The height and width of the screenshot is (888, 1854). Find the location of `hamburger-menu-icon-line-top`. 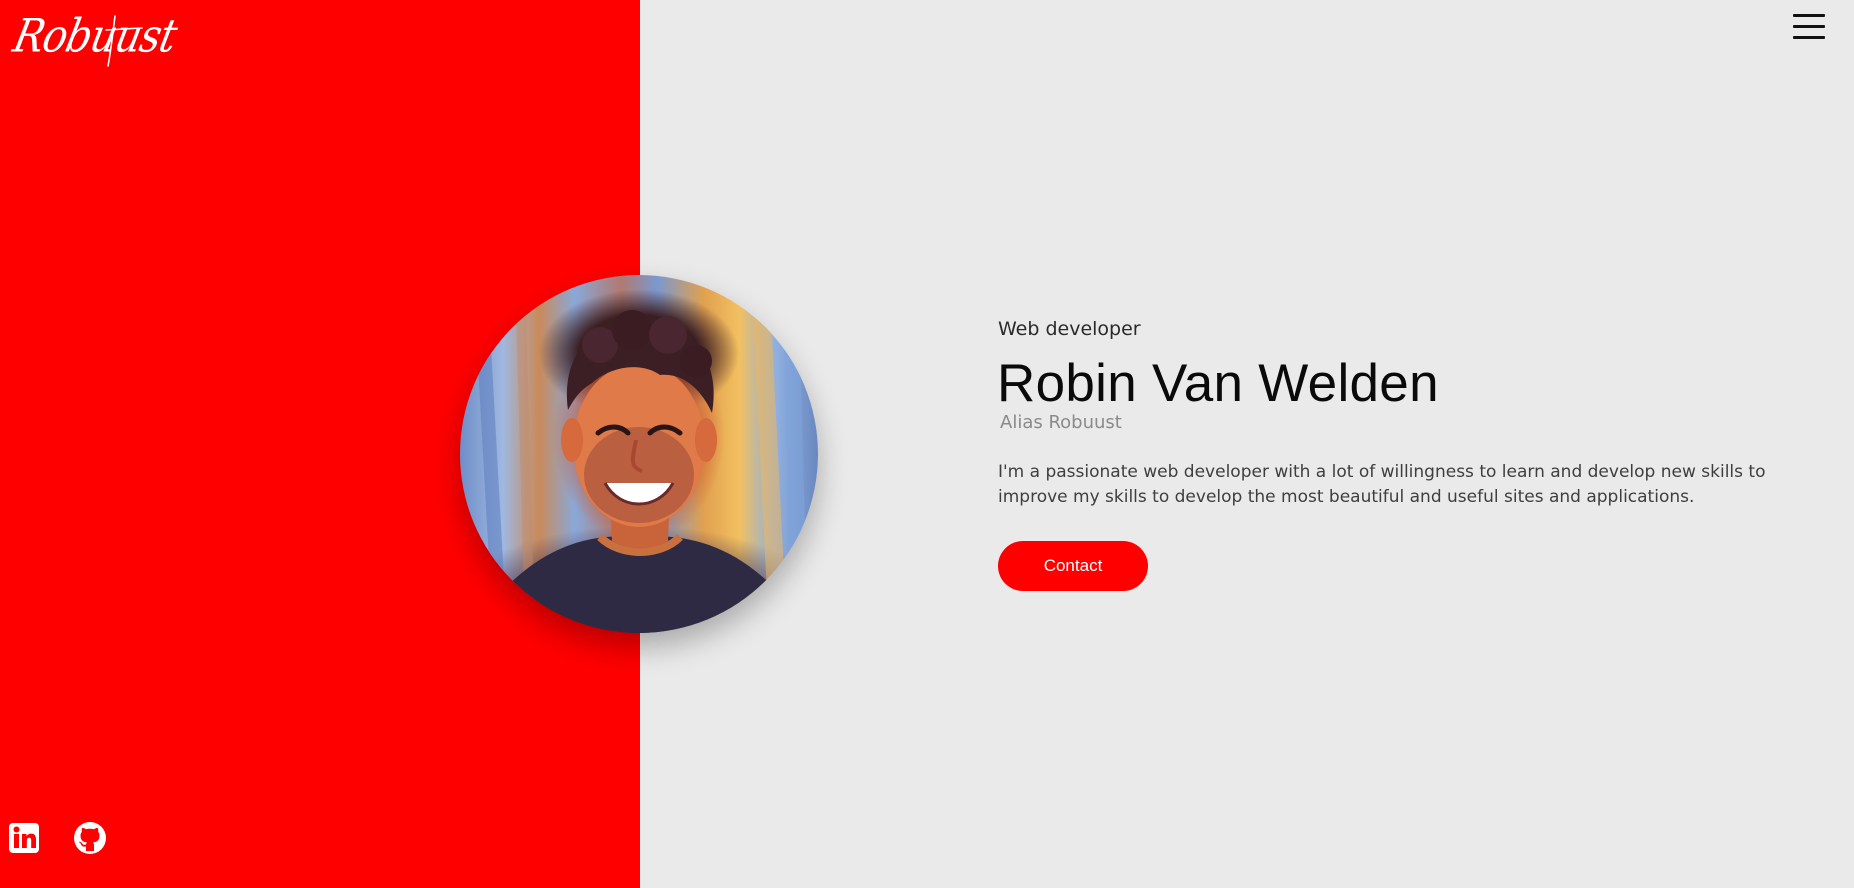

hamburger-menu-icon-line-top is located at coordinates (1809, 15).